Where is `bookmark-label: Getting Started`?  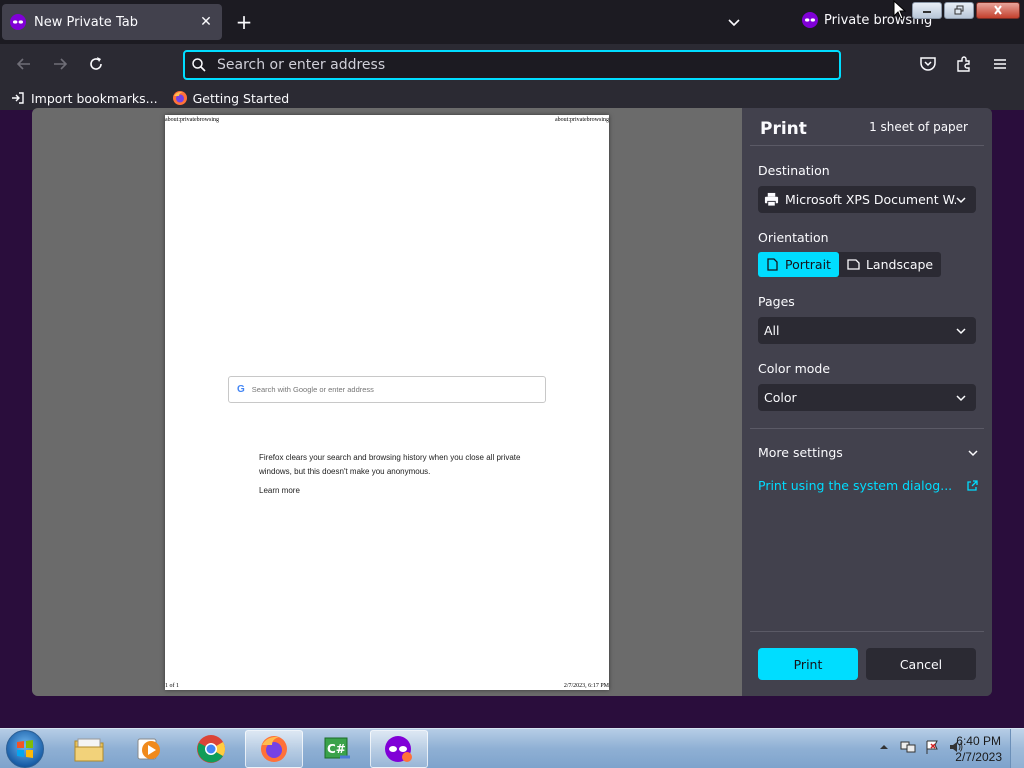 bookmark-label: Getting Started is located at coordinates (241, 98).